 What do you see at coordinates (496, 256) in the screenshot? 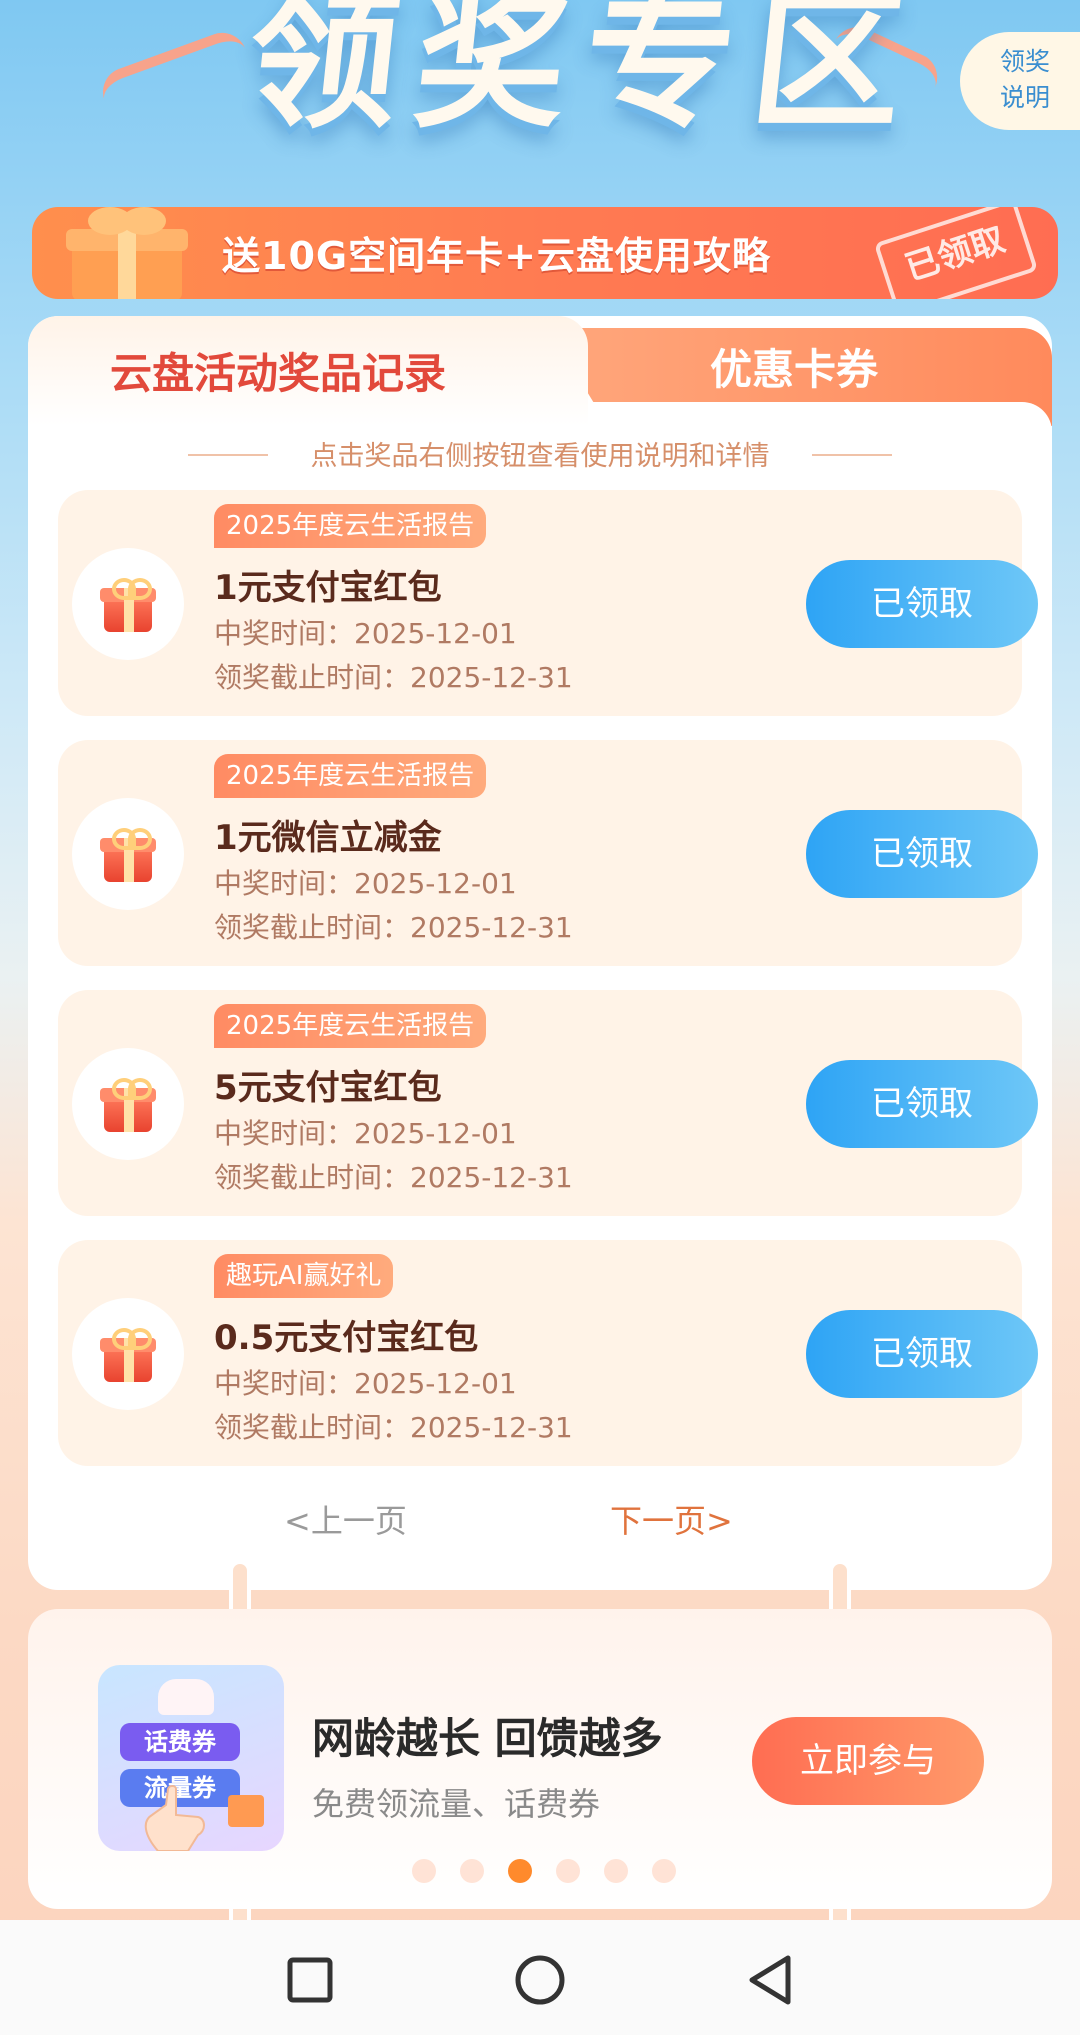
I see `banner-text: 送10G空间年卡+云盘使用攻略` at bounding box center [496, 256].